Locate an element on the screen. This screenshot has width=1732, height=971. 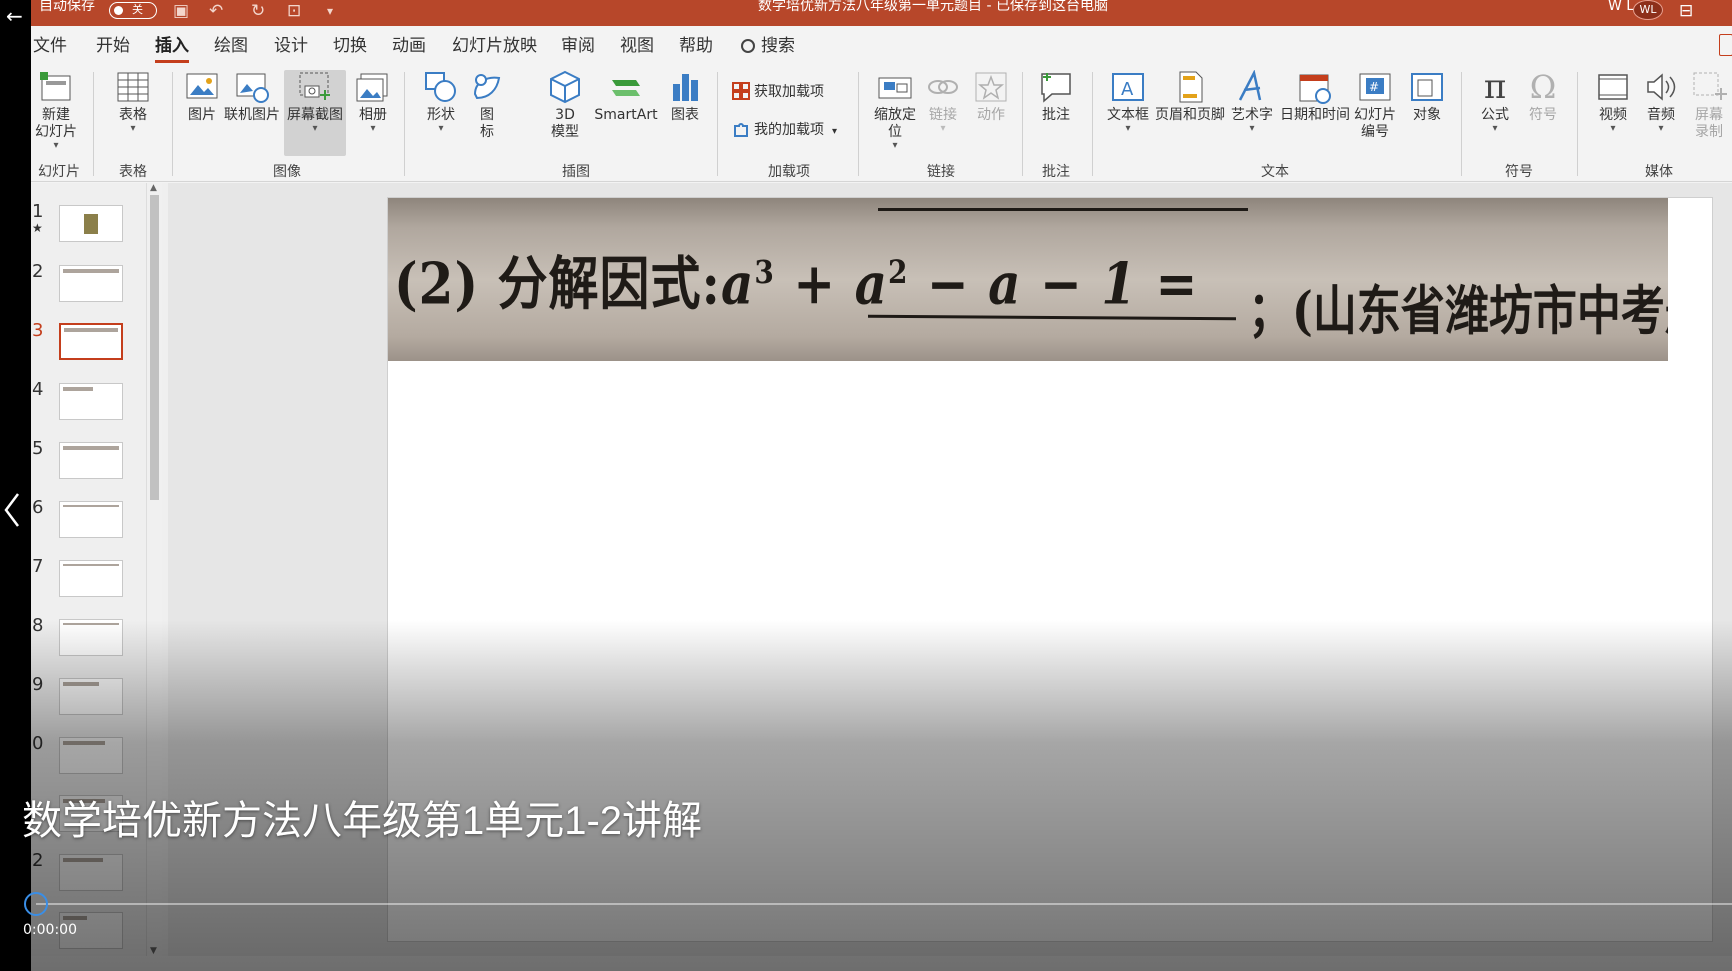
zoom-button: 缩放定 位 ▾ is located at coordinates (895, 110).